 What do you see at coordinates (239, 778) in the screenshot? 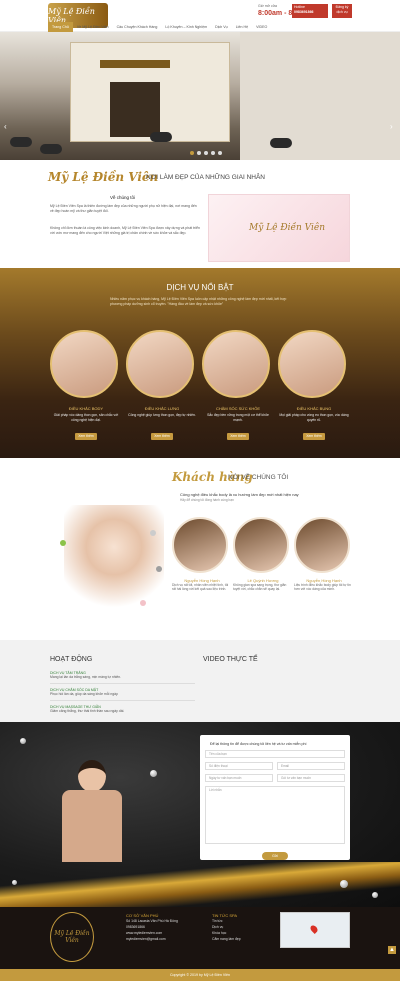
I see `date-input: Ngày tư vấn bạn muốn` at bounding box center [239, 778].